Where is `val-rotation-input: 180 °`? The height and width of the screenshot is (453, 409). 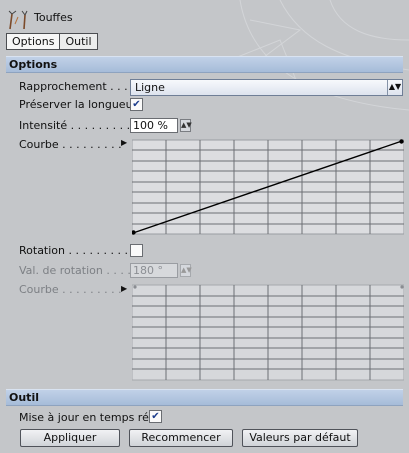
val-rotation-input: 180 ° is located at coordinates (154, 270).